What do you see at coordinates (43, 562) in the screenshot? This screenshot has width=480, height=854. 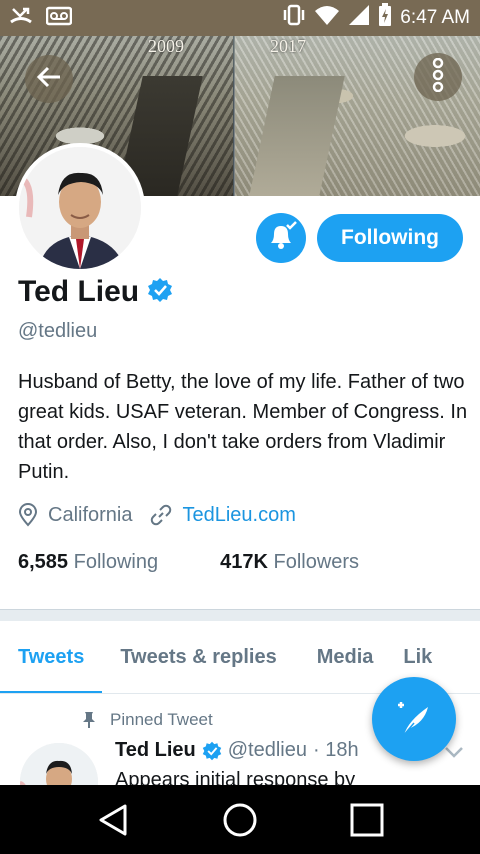 I see `following-count: 6,585` at bounding box center [43, 562].